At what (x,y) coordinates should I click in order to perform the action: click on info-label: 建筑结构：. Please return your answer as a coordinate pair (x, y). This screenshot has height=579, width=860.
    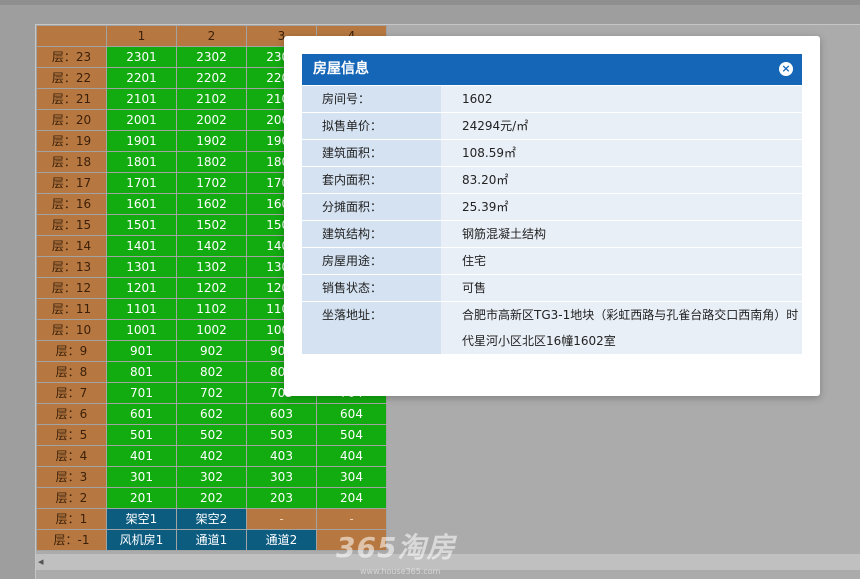
    Looking at the image, I should click on (371, 234).